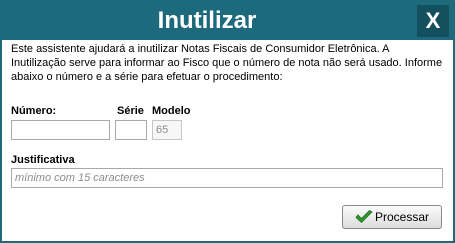 This screenshot has height=243, width=455. I want to click on modelo-label: Modelo, so click(171, 111).